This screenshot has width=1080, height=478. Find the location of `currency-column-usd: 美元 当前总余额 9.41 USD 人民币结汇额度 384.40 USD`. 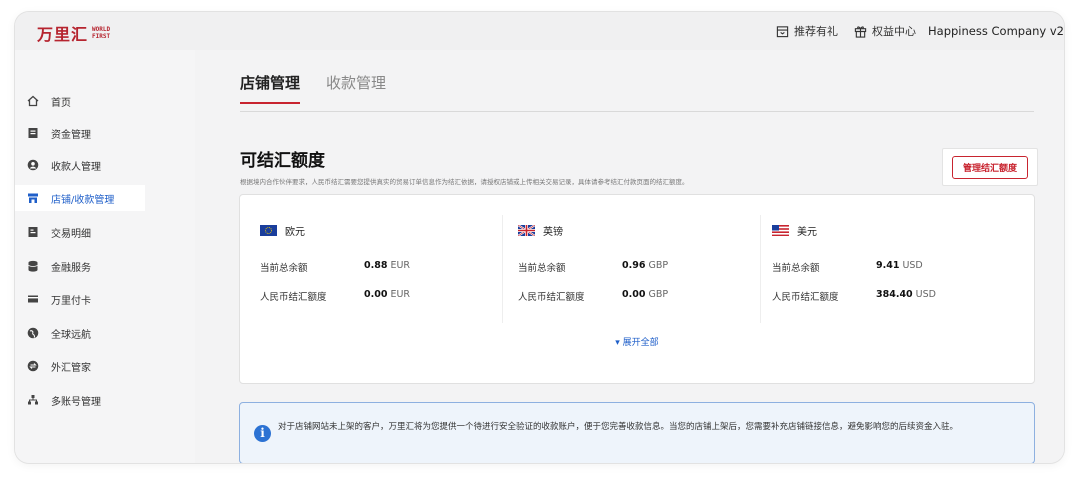

currency-column-usd: 美元 当前总余额 9.41 USD 人民币结汇额度 384.40 USD is located at coordinates (897, 270).